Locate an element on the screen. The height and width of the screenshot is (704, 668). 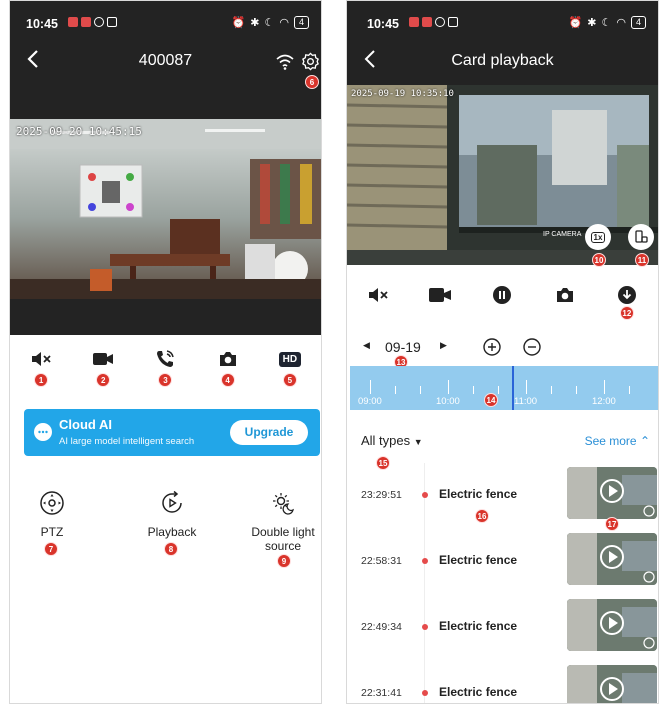
timeline-cursor is located at coordinates (513, 388).